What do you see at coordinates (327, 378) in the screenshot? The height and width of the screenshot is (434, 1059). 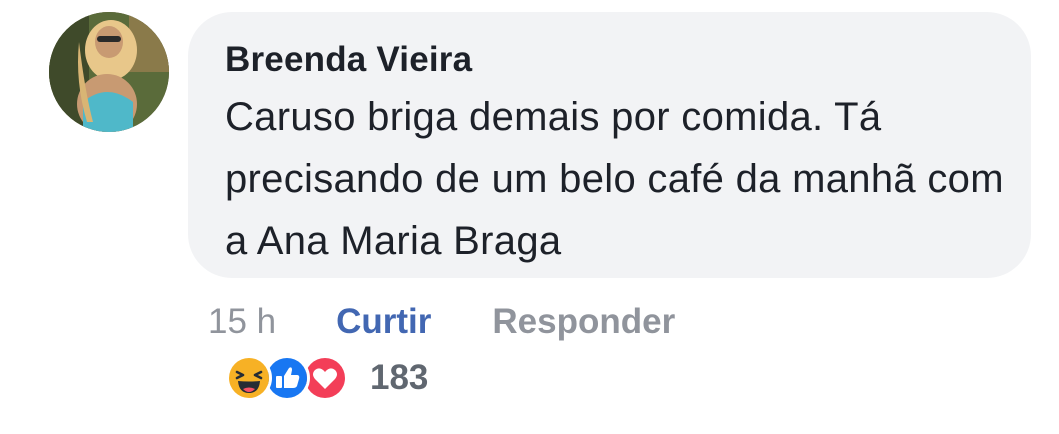 I see `reactions-summary: 183` at bounding box center [327, 378].